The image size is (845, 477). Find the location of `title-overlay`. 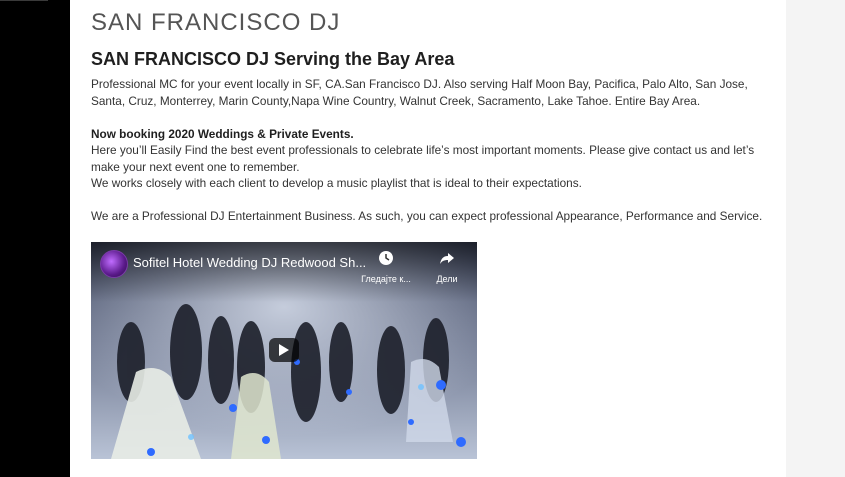

title-overlay is located at coordinates (284, 272).